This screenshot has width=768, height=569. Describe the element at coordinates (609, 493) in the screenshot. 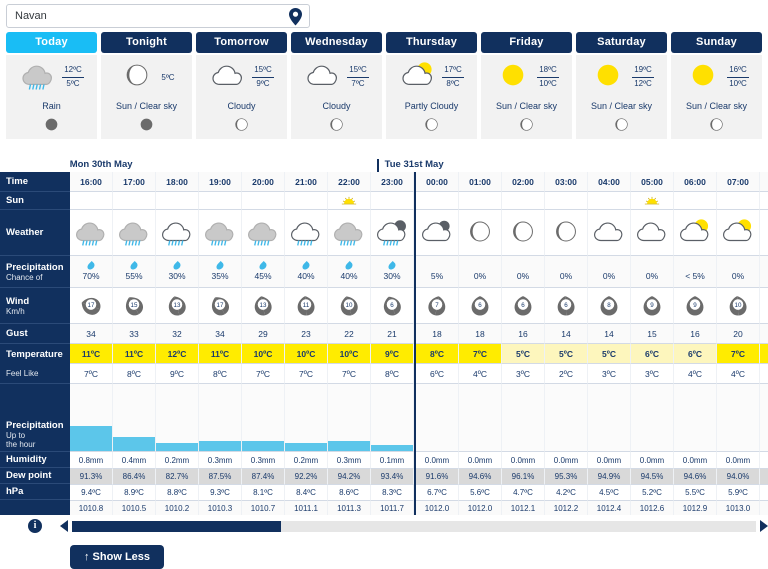

I see `dew-point-cell: 4.5ºC` at that location.